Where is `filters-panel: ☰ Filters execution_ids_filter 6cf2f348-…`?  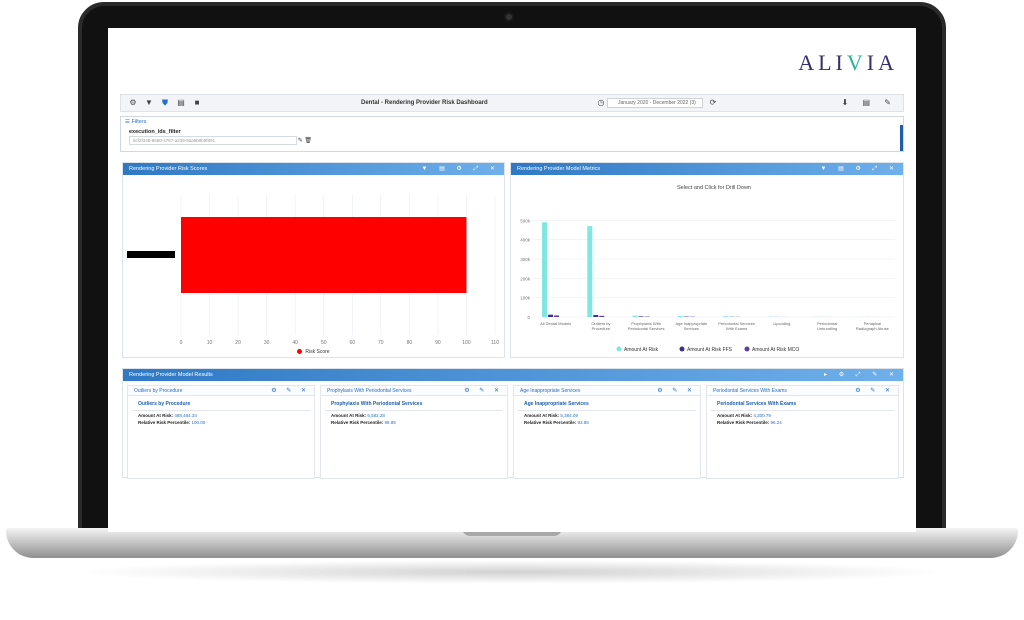 filters-panel: ☰ Filters execution_ids_filter 6cf2f348-… is located at coordinates (512, 134).